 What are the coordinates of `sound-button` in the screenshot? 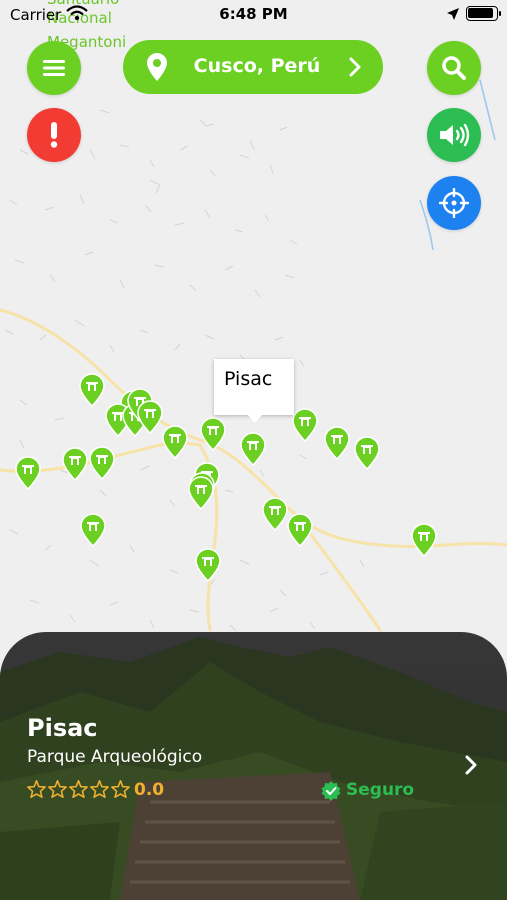 It's located at (454, 135).